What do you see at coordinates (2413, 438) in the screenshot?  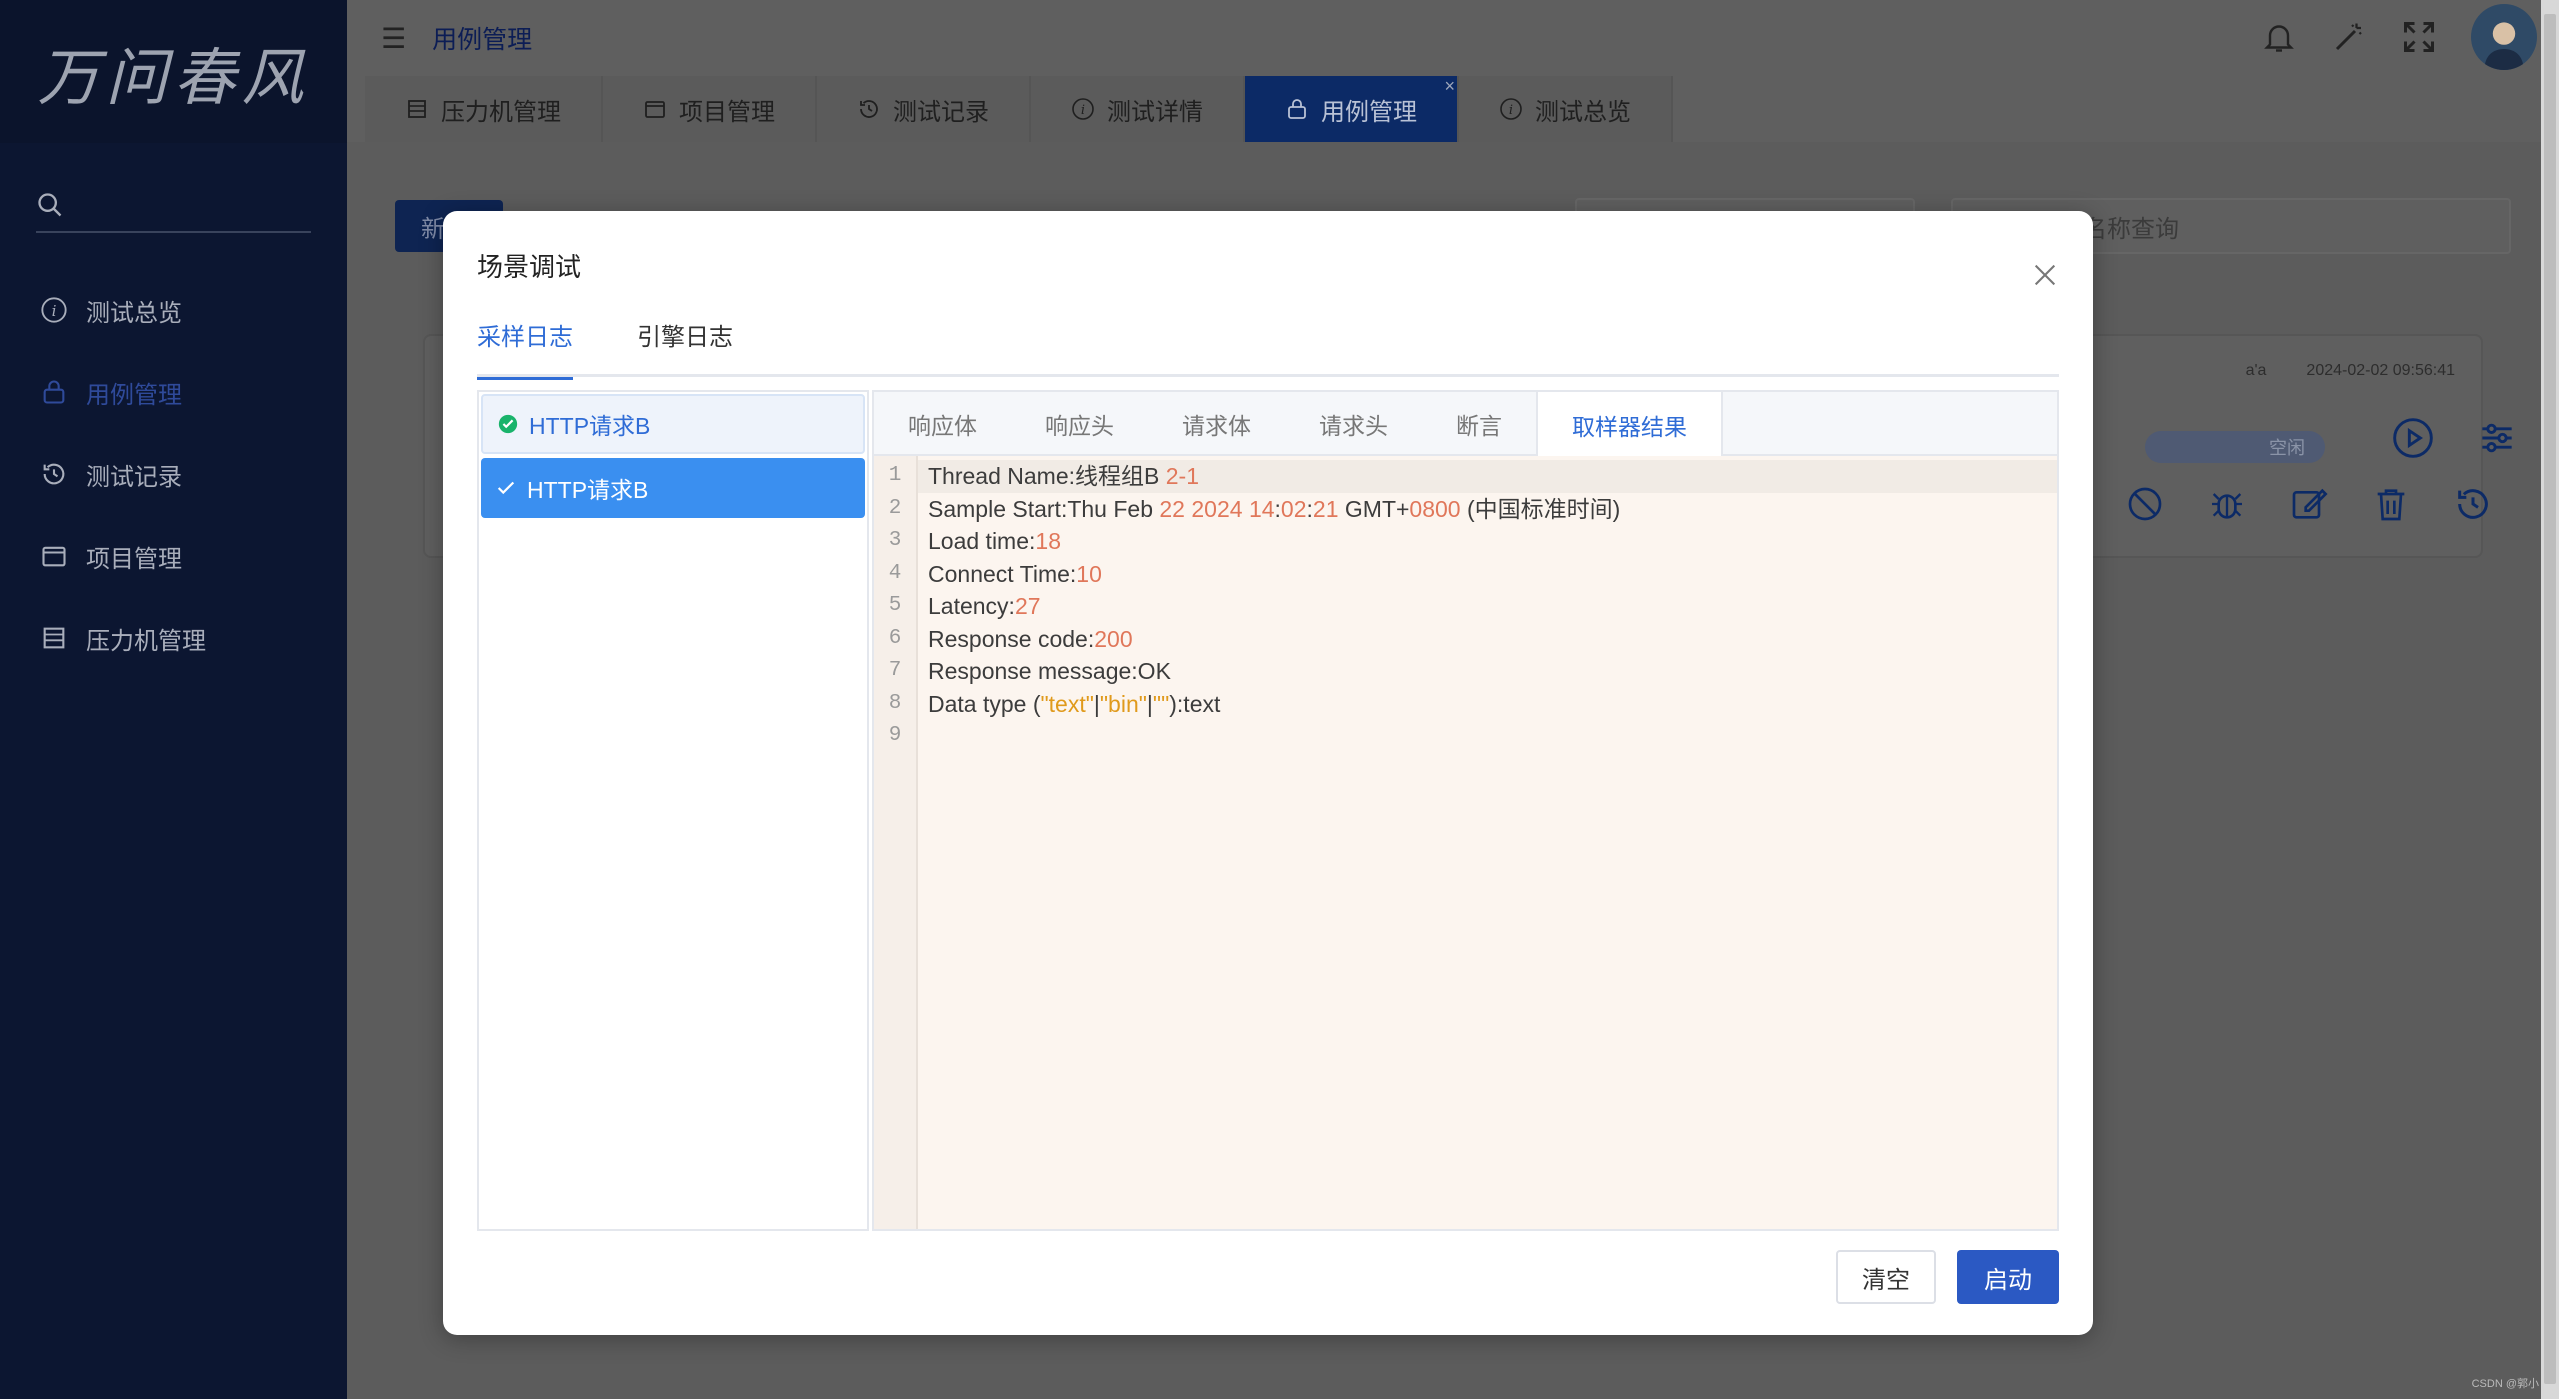 I see `play-icon` at bounding box center [2413, 438].